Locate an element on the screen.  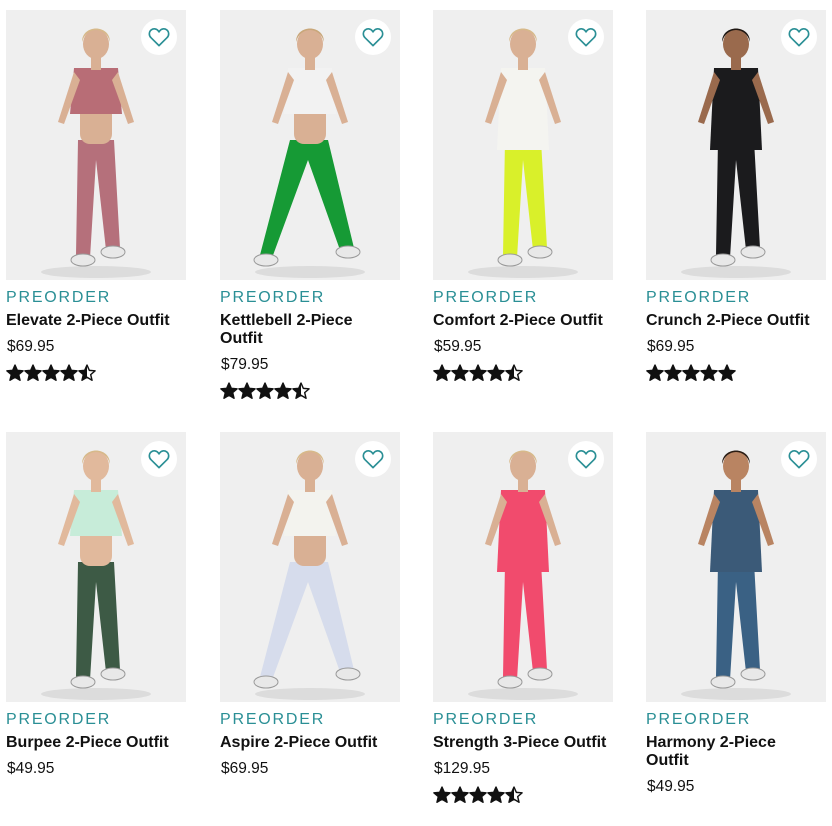
product-name: Burpee 2-Piece Outfit is located at coordinates (96, 743).